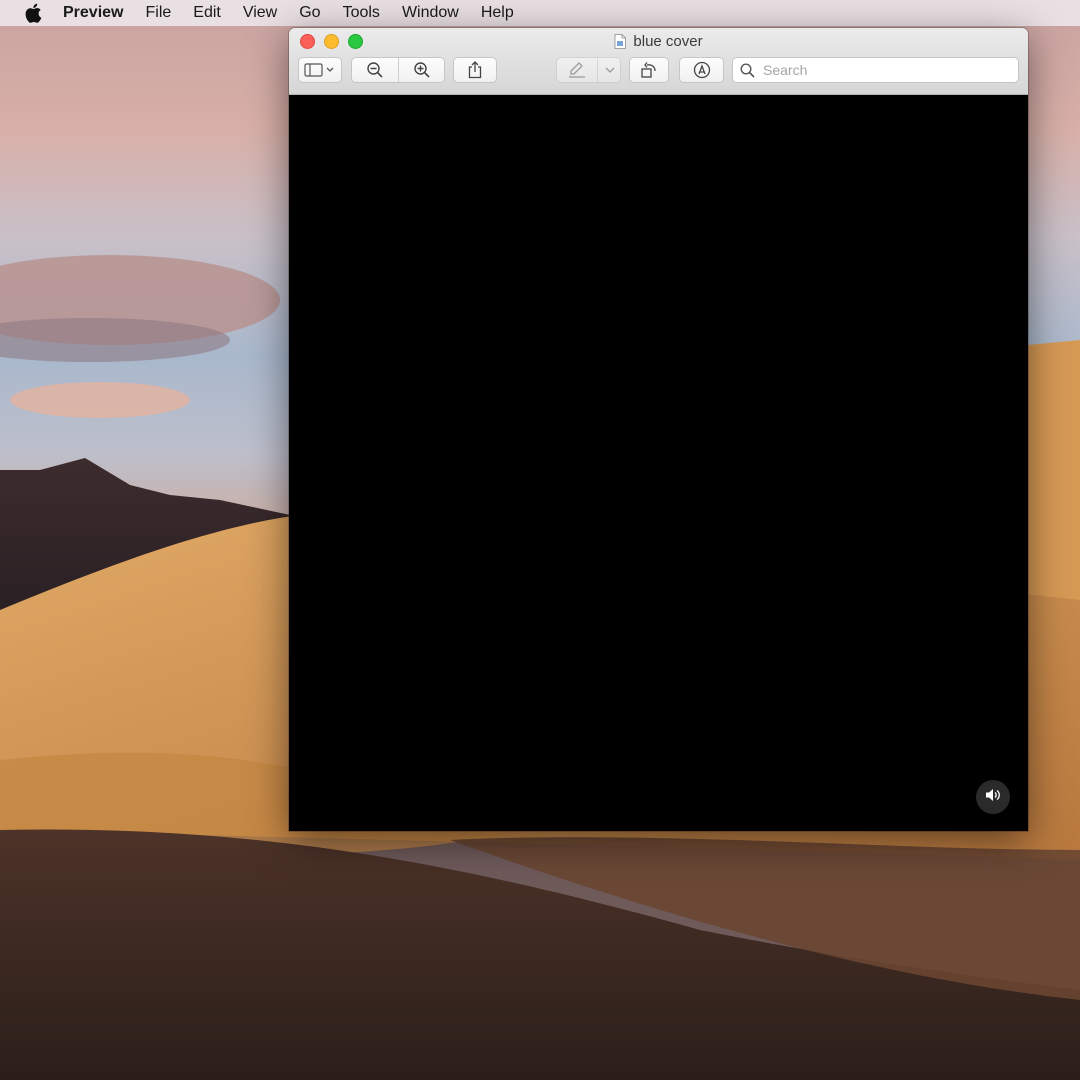  I want to click on highlight-menu-button, so click(609, 70).